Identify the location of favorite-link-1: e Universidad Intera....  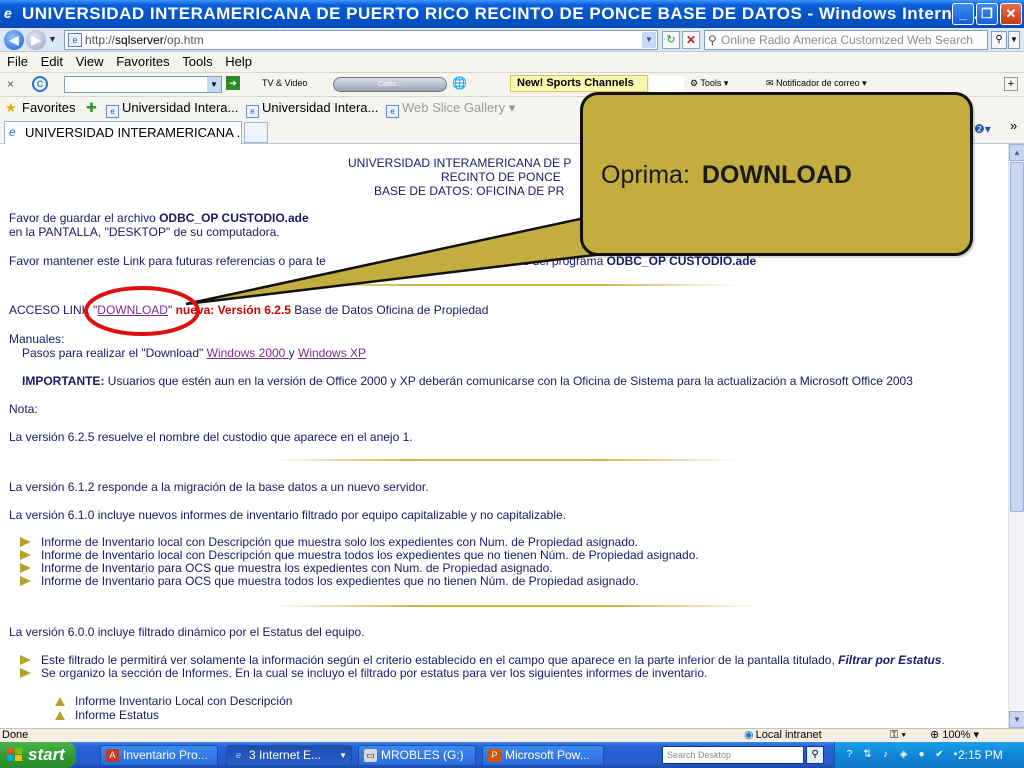
(172, 108).